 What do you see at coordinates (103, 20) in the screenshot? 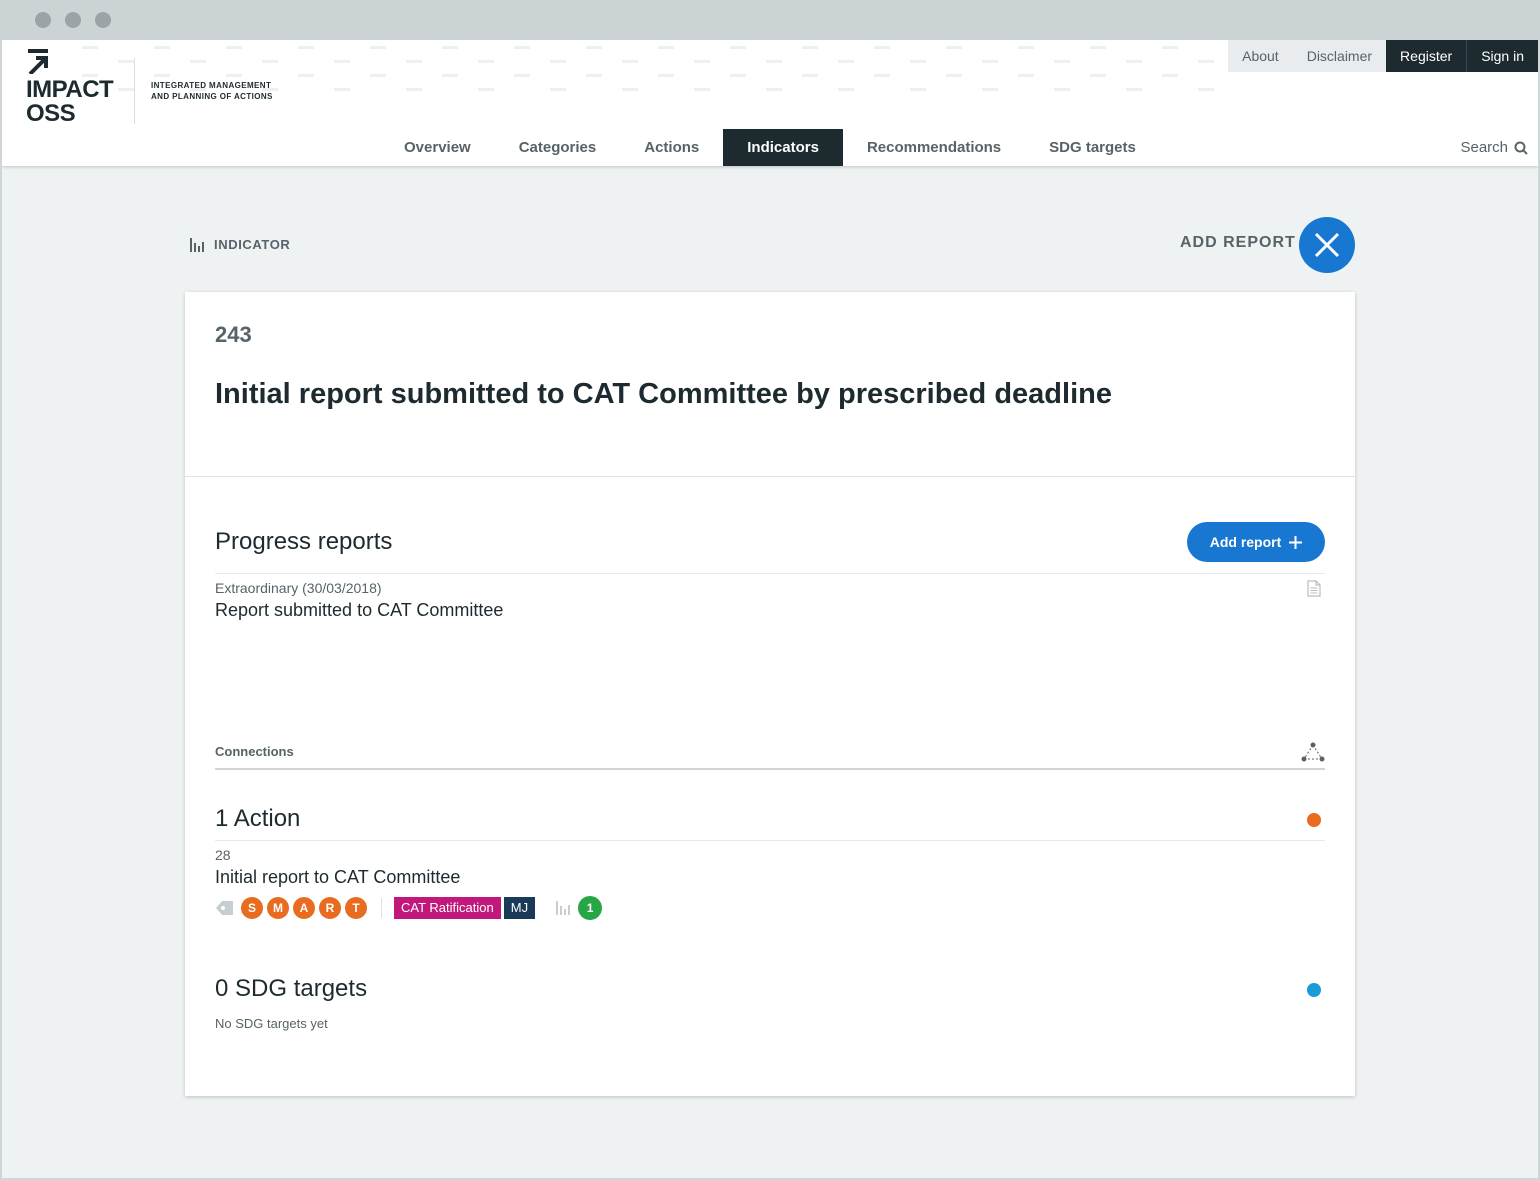
I see `window-zoom-dot` at bounding box center [103, 20].